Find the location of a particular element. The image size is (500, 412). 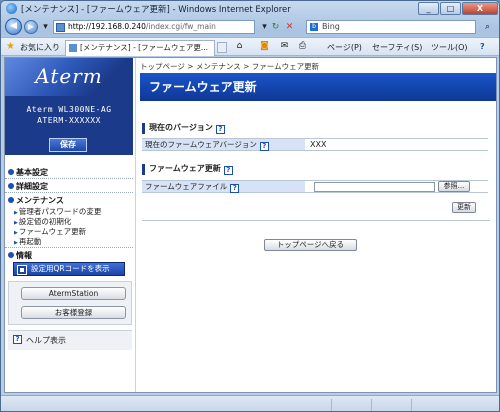

update-button: 更新 is located at coordinates (464, 207).